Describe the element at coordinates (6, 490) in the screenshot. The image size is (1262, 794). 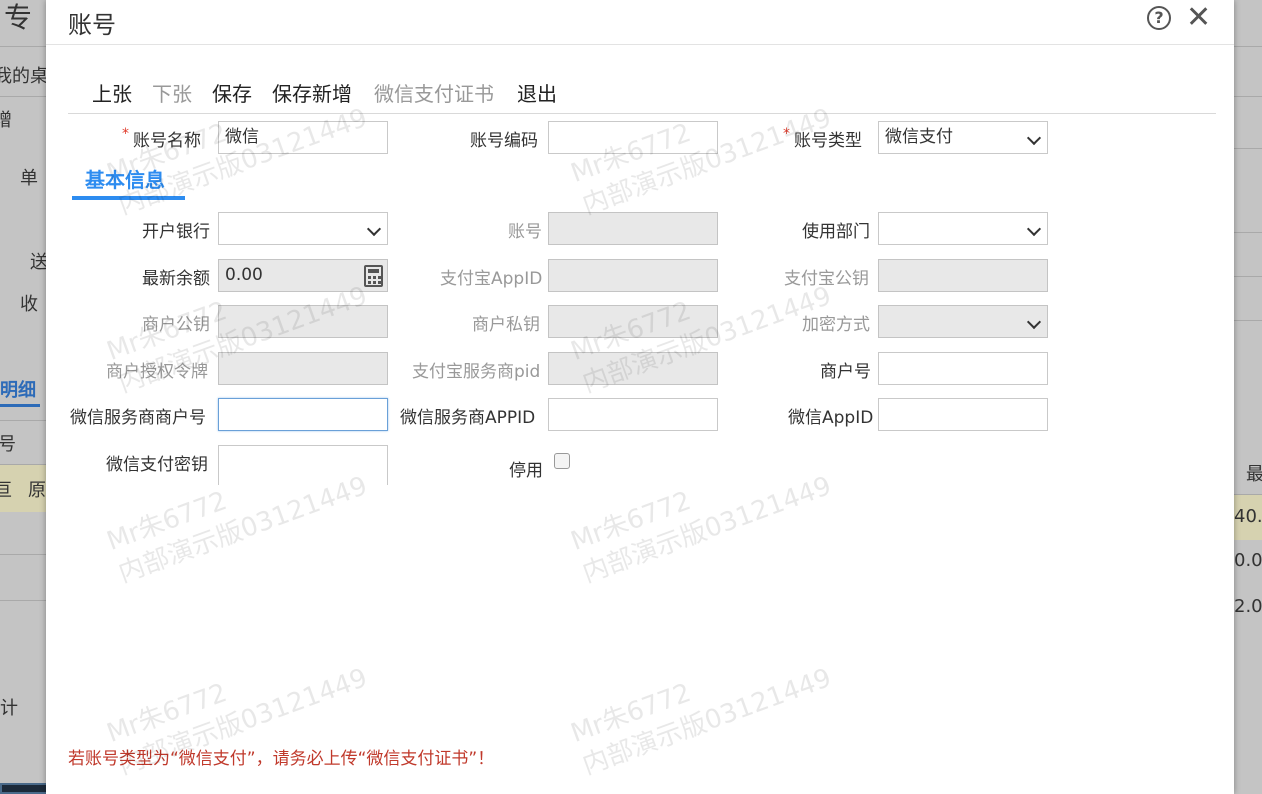
I see `bg-text: 亘` at that location.